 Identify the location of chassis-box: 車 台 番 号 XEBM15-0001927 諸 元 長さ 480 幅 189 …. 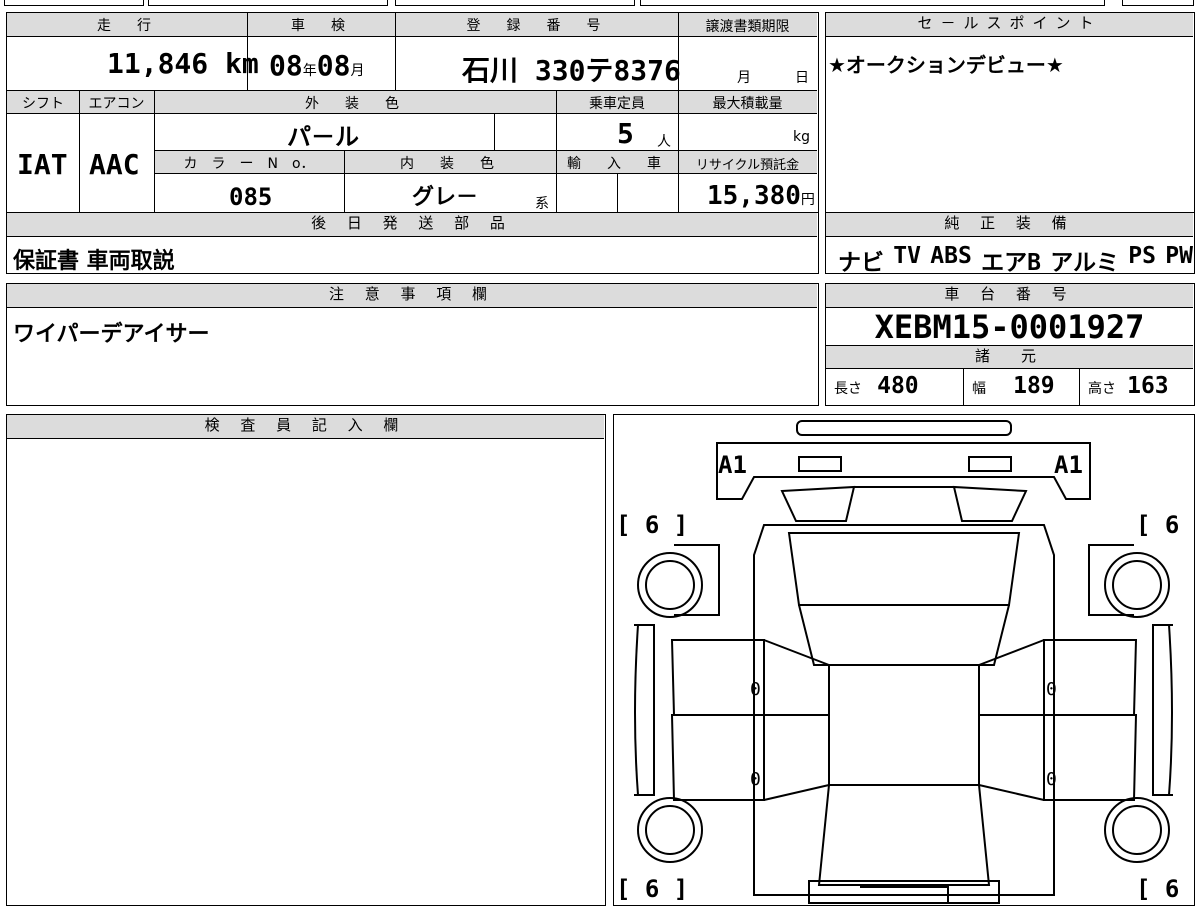
(1010, 344).